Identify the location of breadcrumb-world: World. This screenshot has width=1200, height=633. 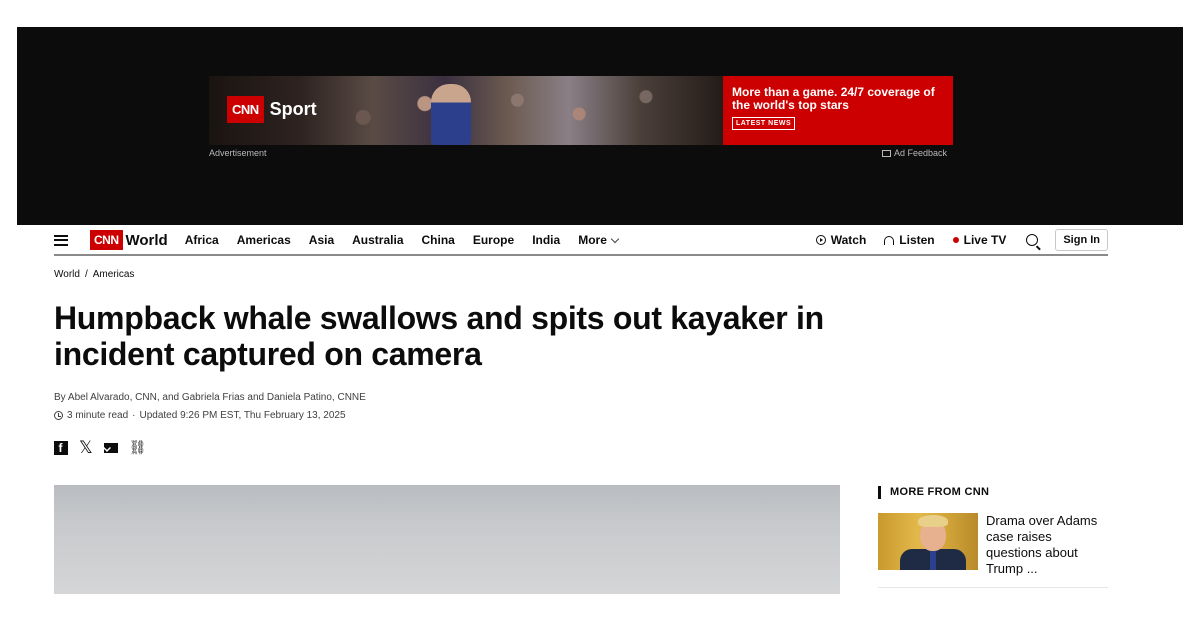
(67, 274).